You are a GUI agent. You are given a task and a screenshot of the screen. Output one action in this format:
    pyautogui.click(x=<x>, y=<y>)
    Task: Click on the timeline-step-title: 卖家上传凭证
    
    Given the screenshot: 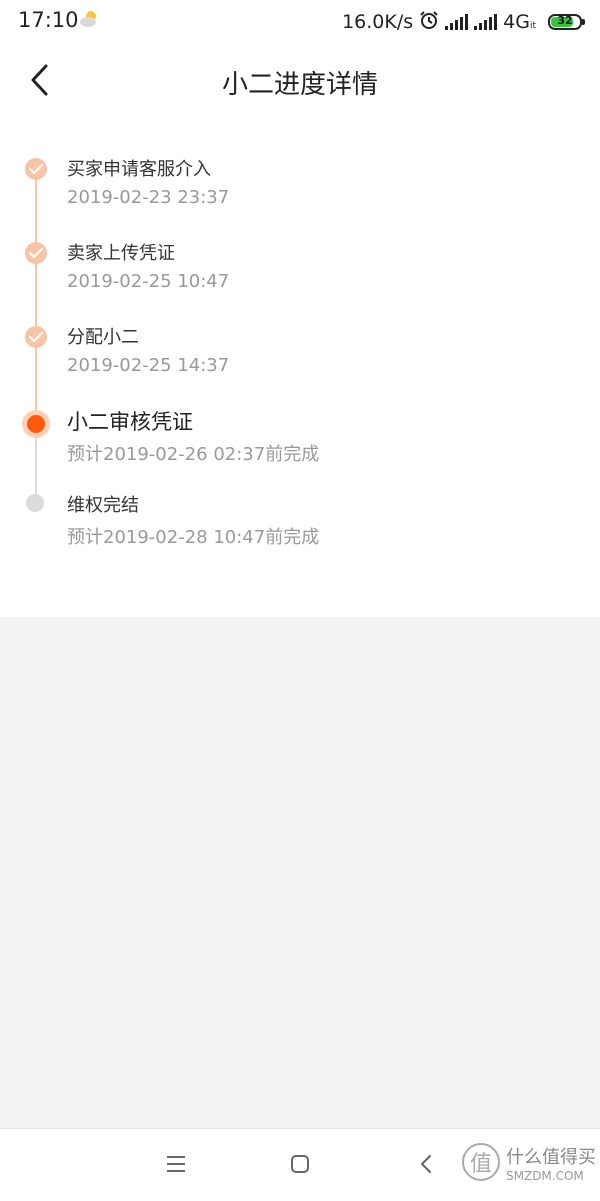 What is the action you would take?
    pyautogui.click(x=121, y=253)
    